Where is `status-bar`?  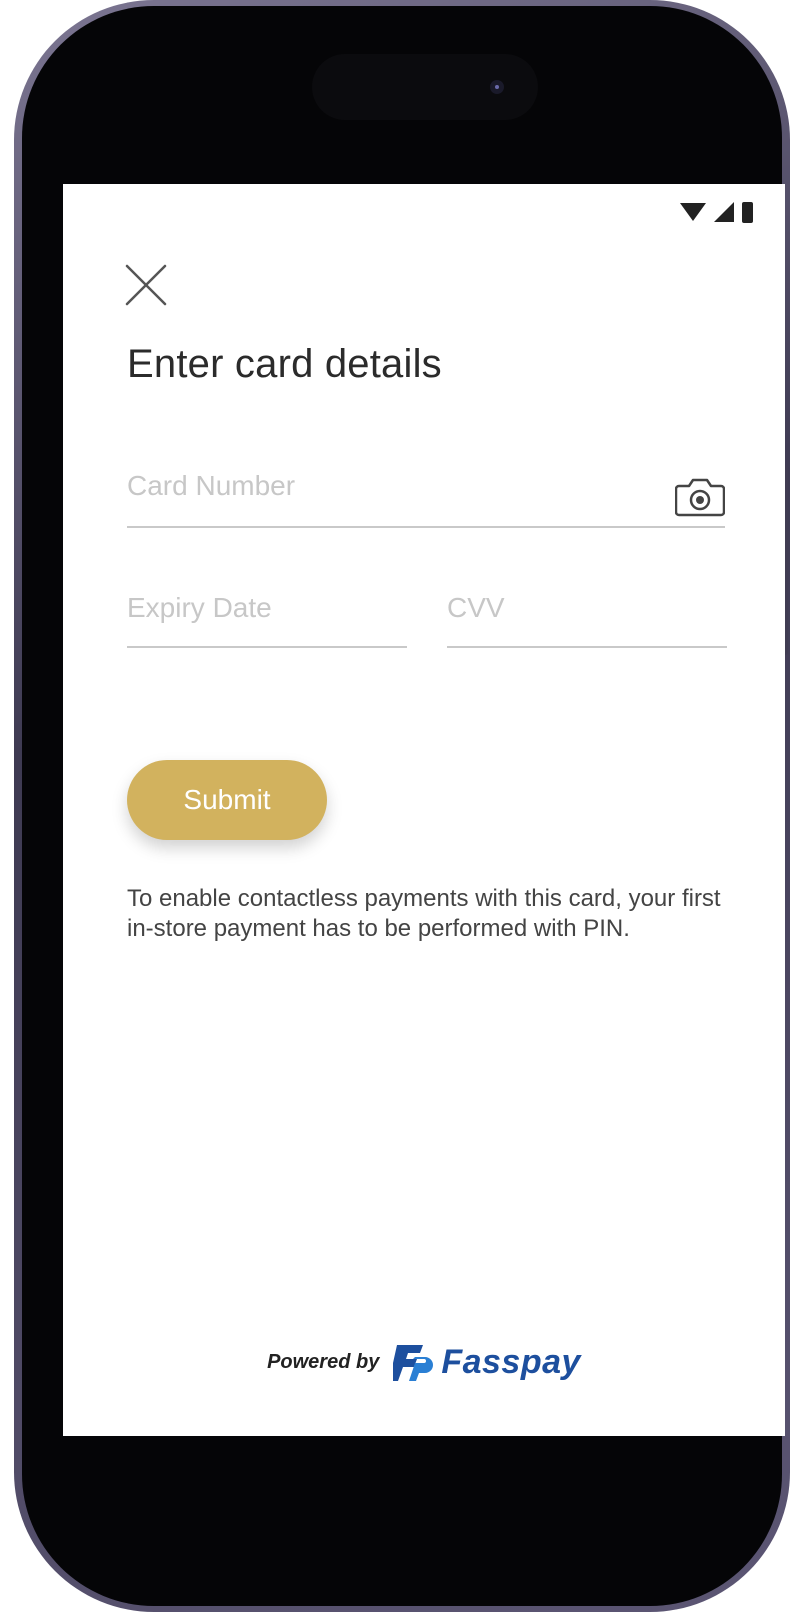 status-bar is located at coordinates (716, 212).